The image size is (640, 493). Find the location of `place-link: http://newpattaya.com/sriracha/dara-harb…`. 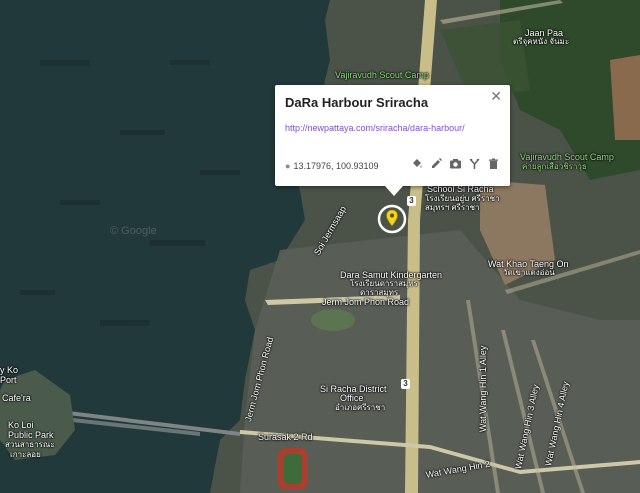

place-link: http://newpattaya.com/sriracha/dara-harb… is located at coordinates (375, 128).